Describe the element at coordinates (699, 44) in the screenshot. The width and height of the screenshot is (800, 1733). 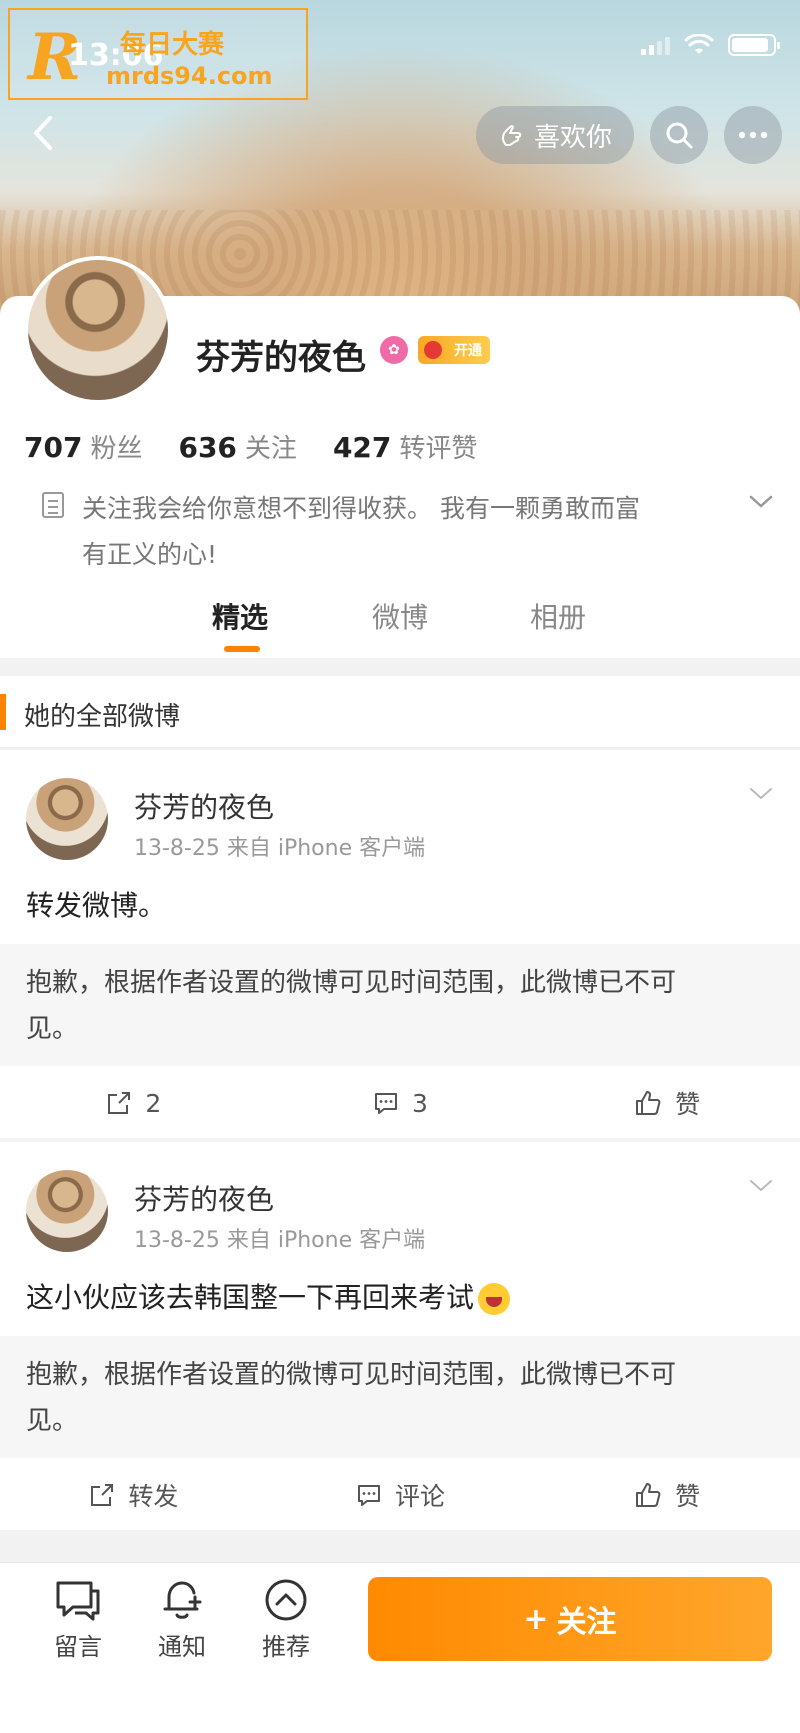
I see `wifi-icon` at that location.